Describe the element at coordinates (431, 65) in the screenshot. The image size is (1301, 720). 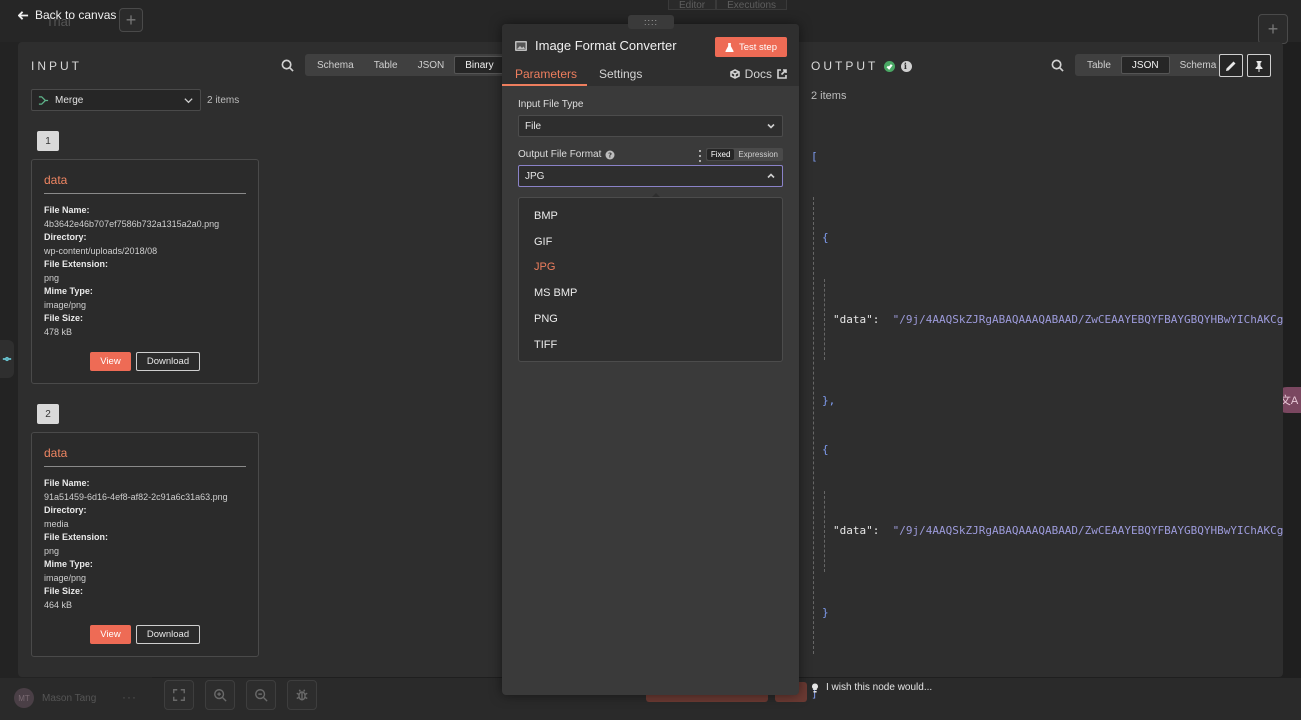
I see `input-tab-json: JSON` at that location.